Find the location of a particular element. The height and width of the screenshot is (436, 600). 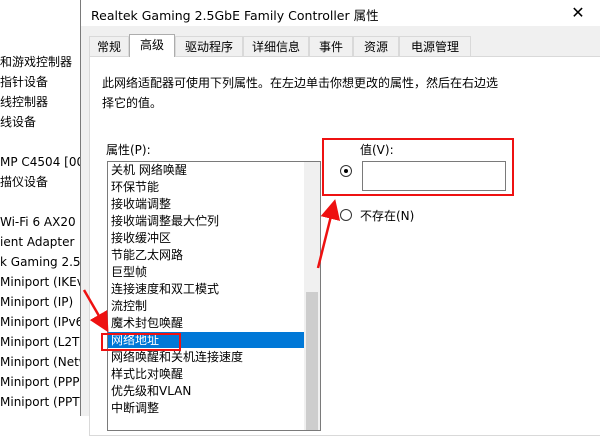

list-scrollbar is located at coordinates (312, 296).